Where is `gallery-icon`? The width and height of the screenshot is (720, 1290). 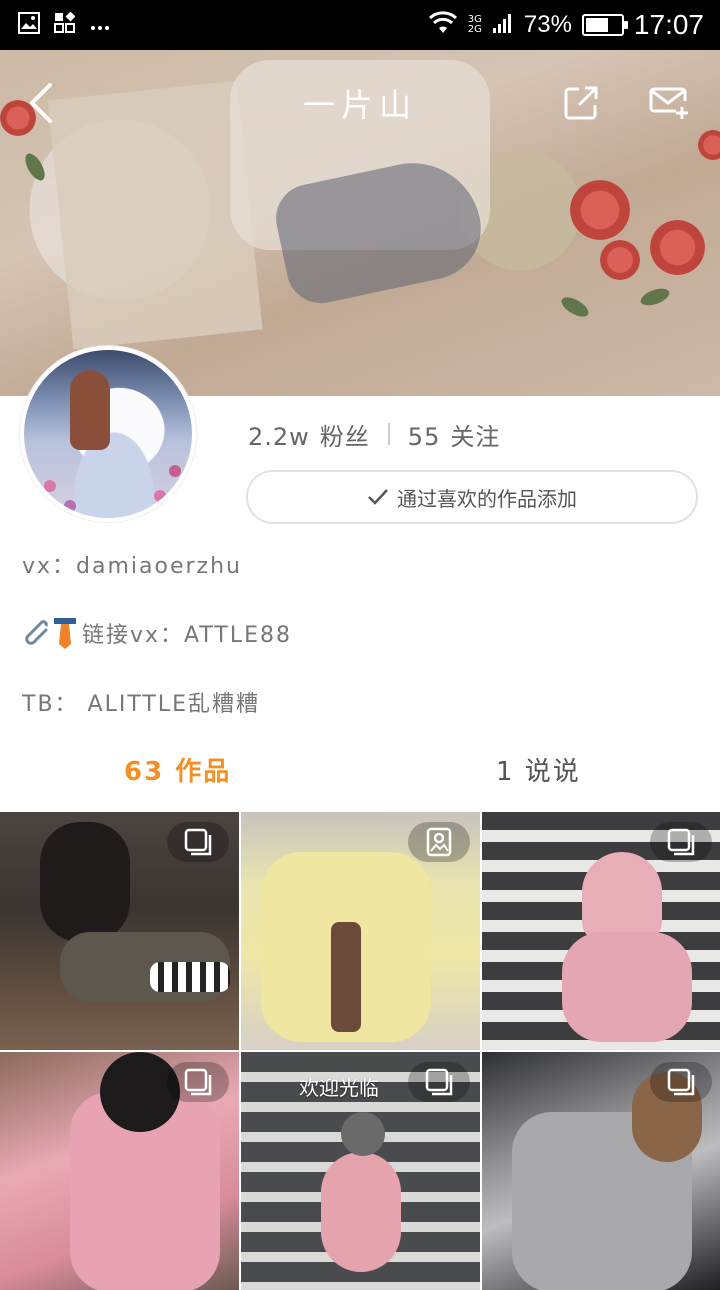
gallery-icon is located at coordinates (29, 25).